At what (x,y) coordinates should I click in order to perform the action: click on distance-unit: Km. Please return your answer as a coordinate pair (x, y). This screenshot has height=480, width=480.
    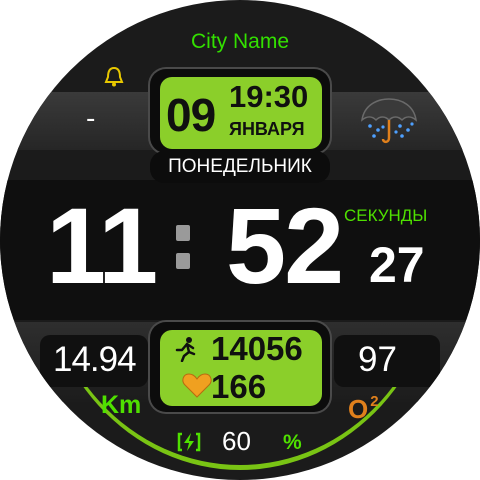
    Looking at the image, I should click on (121, 405).